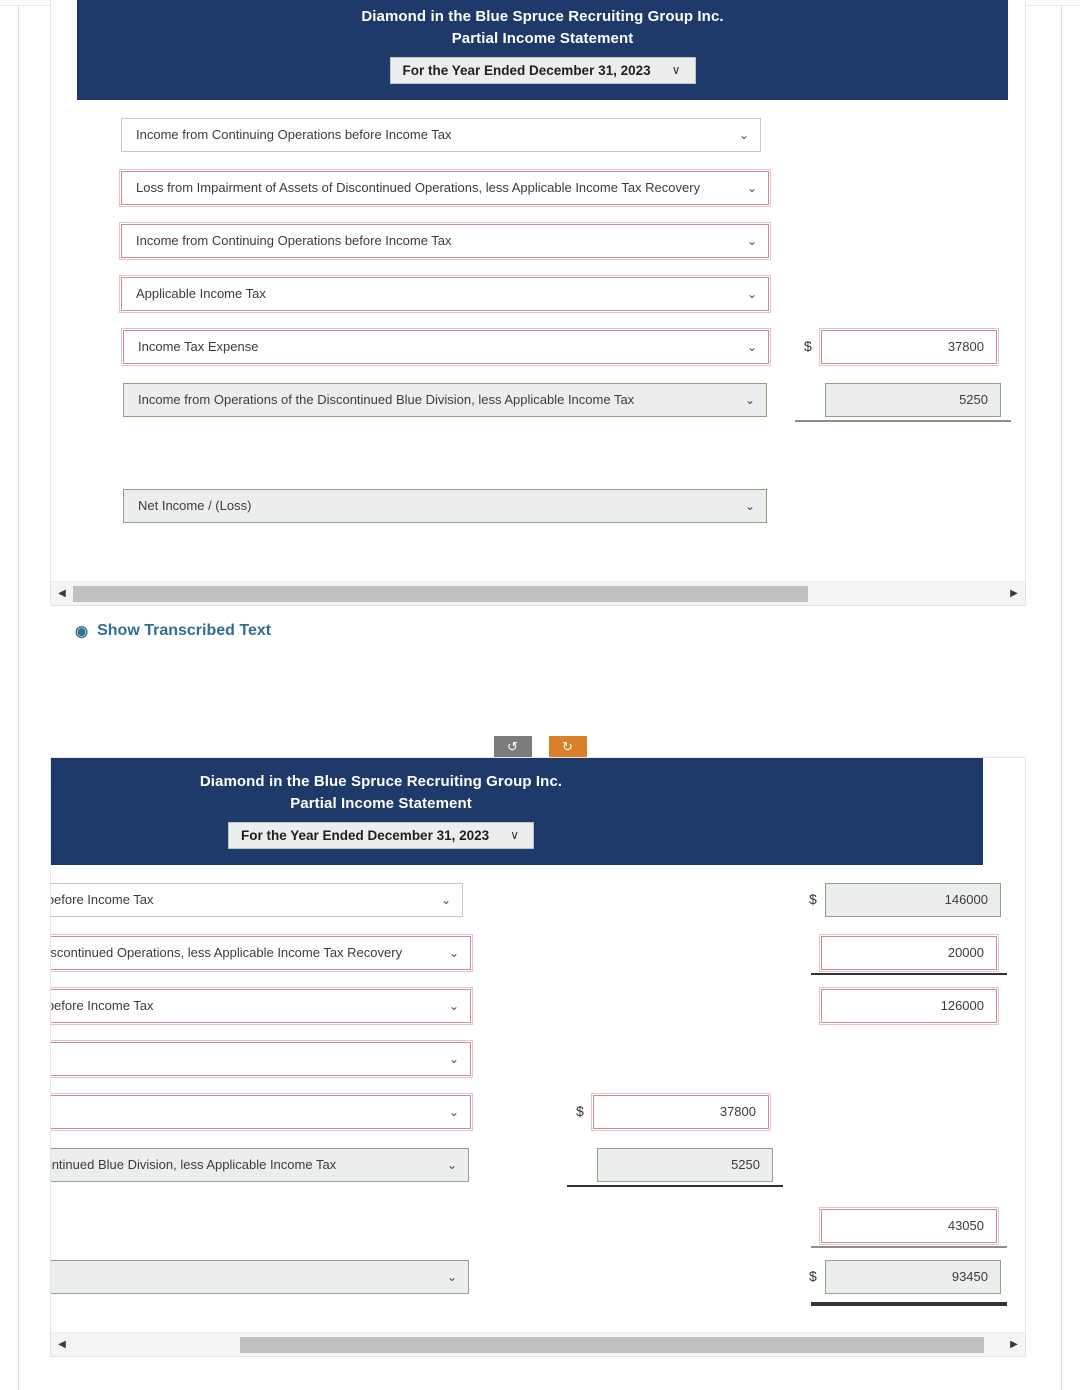 Image resolution: width=1080 pixels, height=1390 pixels. I want to click on amount-input-row-6: 5250, so click(913, 399).